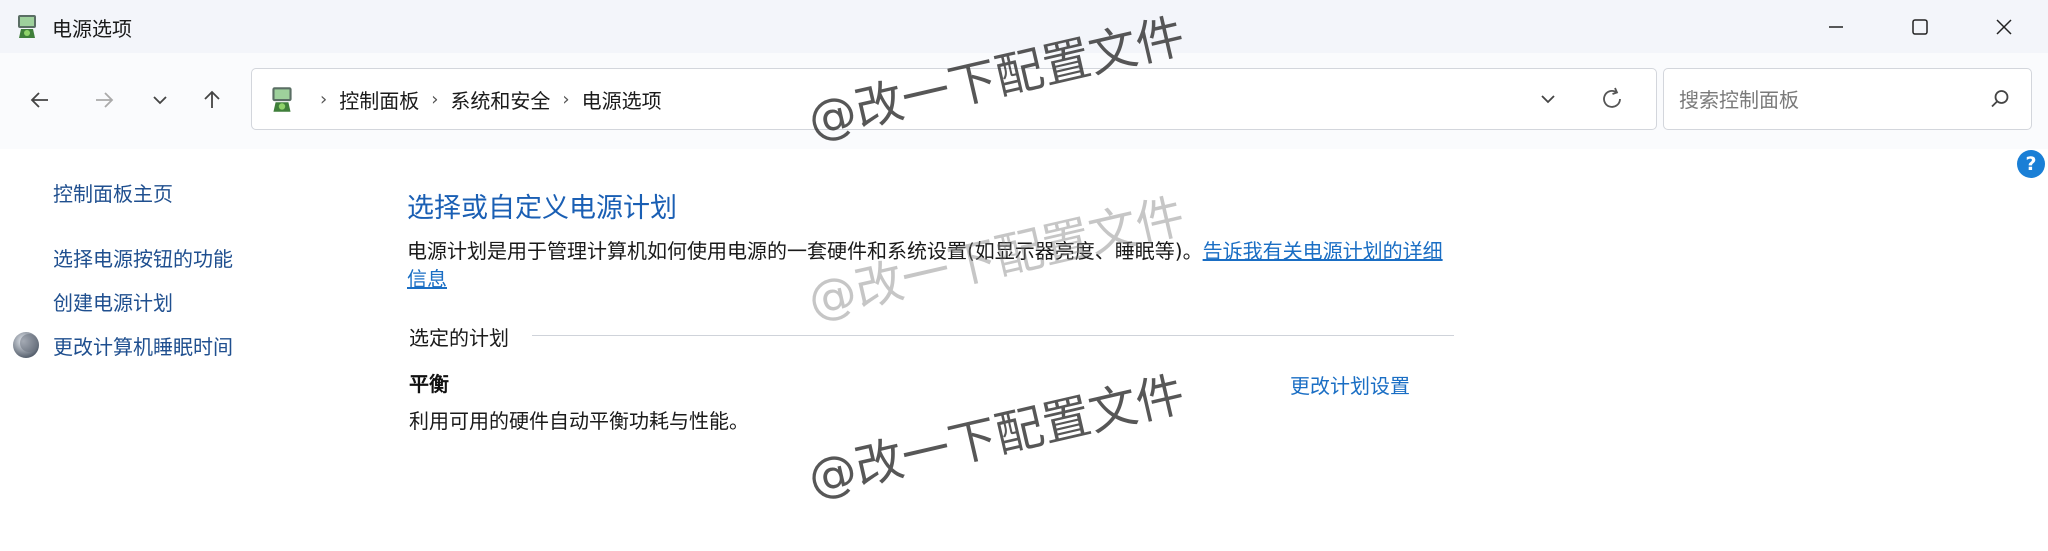  Describe the element at coordinates (954, 99) in the screenshot. I see `address-bar: › 控制面板 › 系统和安全 › 电源选项` at that location.